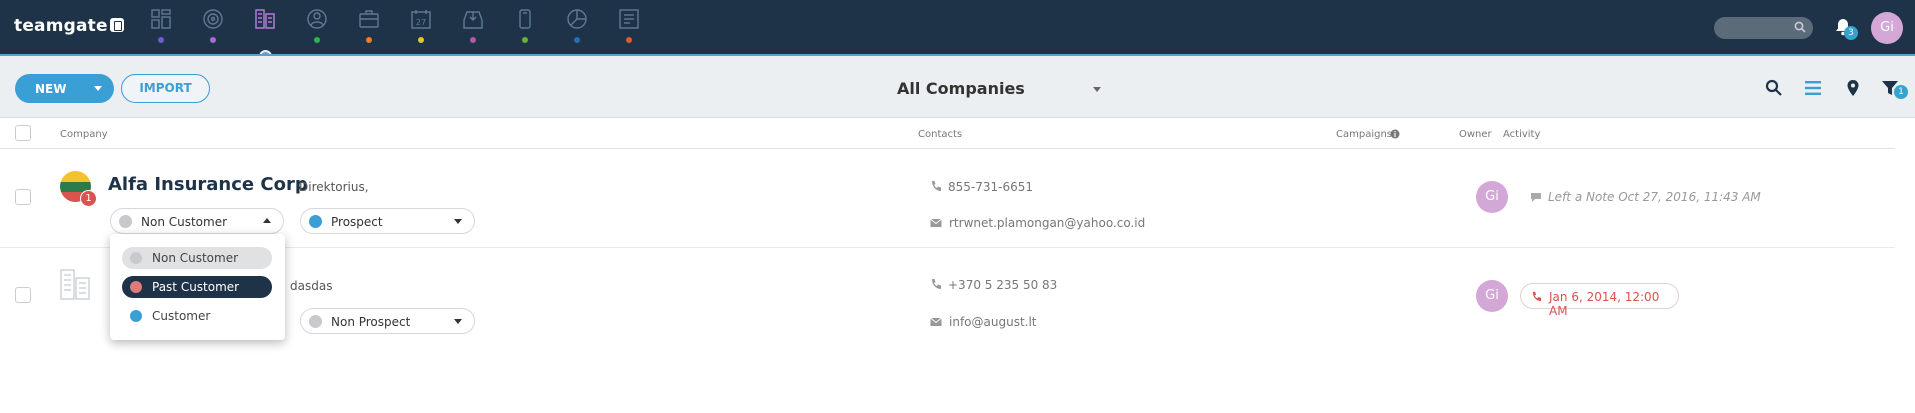 This screenshot has height=413, width=1915. Describe the element at coordinates (213, 19) in the screenshot. I see `target-icon` at that location.